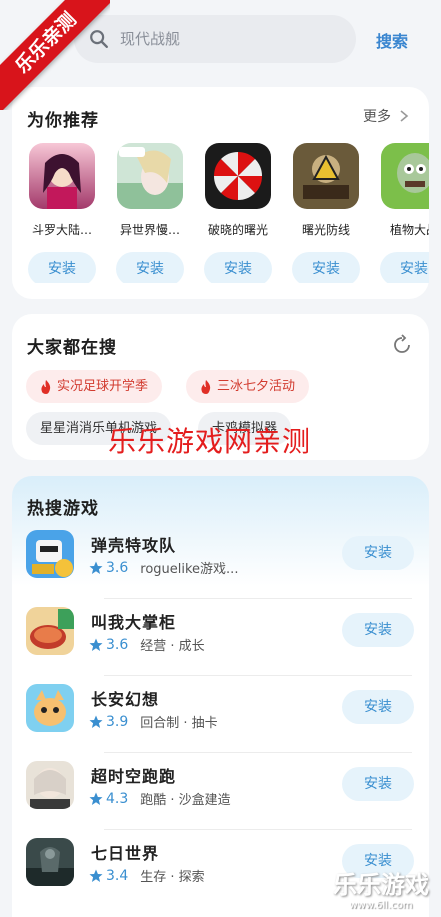  Describe the element at coordinates (222, 714) in the screenshot. I see `game-row: 长安幻想 3.9 回合制 · 抽卡 安装` at that location.